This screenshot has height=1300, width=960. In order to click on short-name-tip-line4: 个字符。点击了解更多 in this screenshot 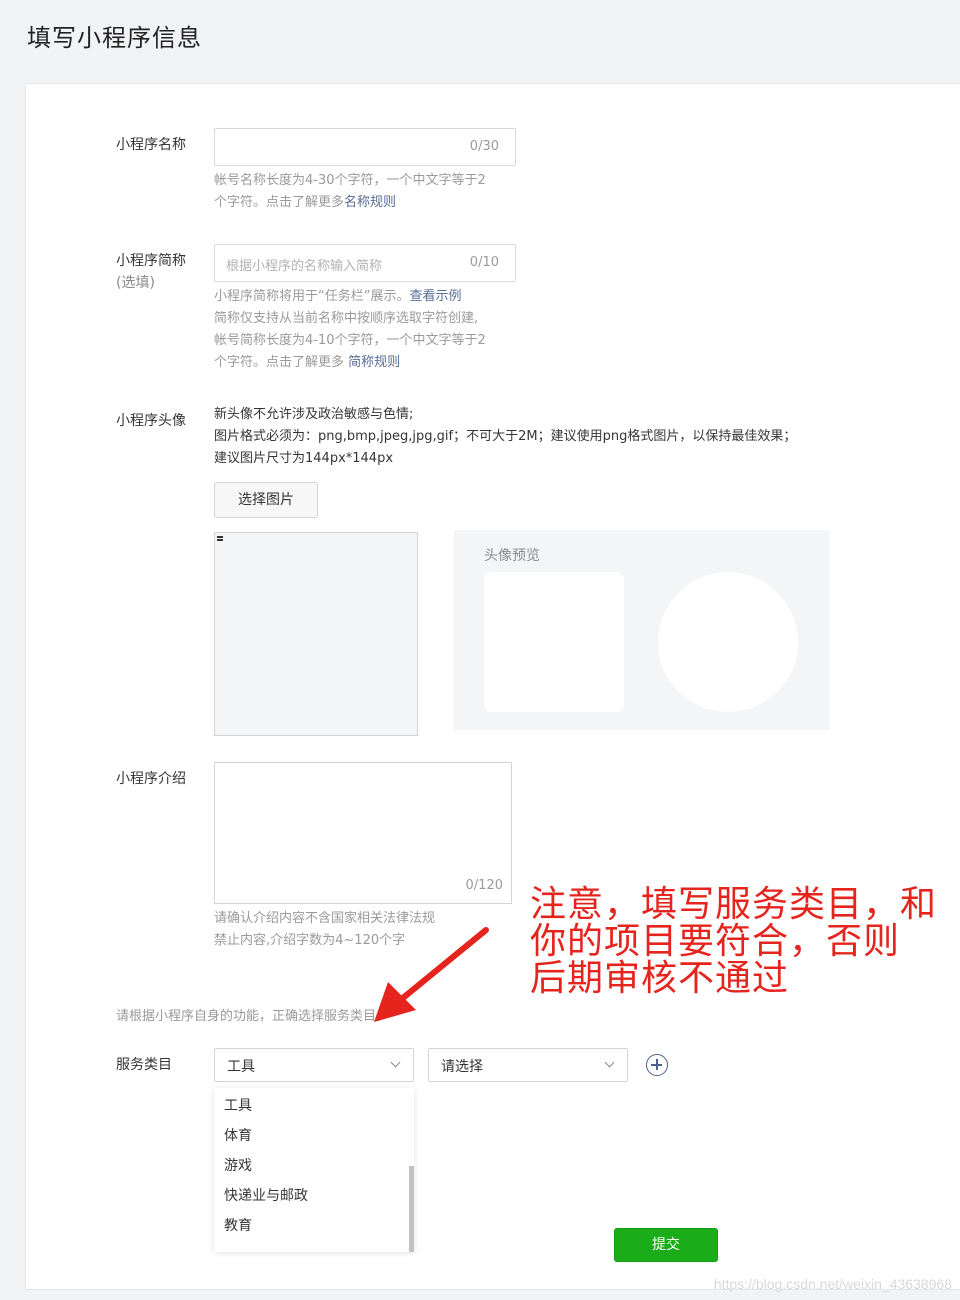, I will do `click(281, 362)`.